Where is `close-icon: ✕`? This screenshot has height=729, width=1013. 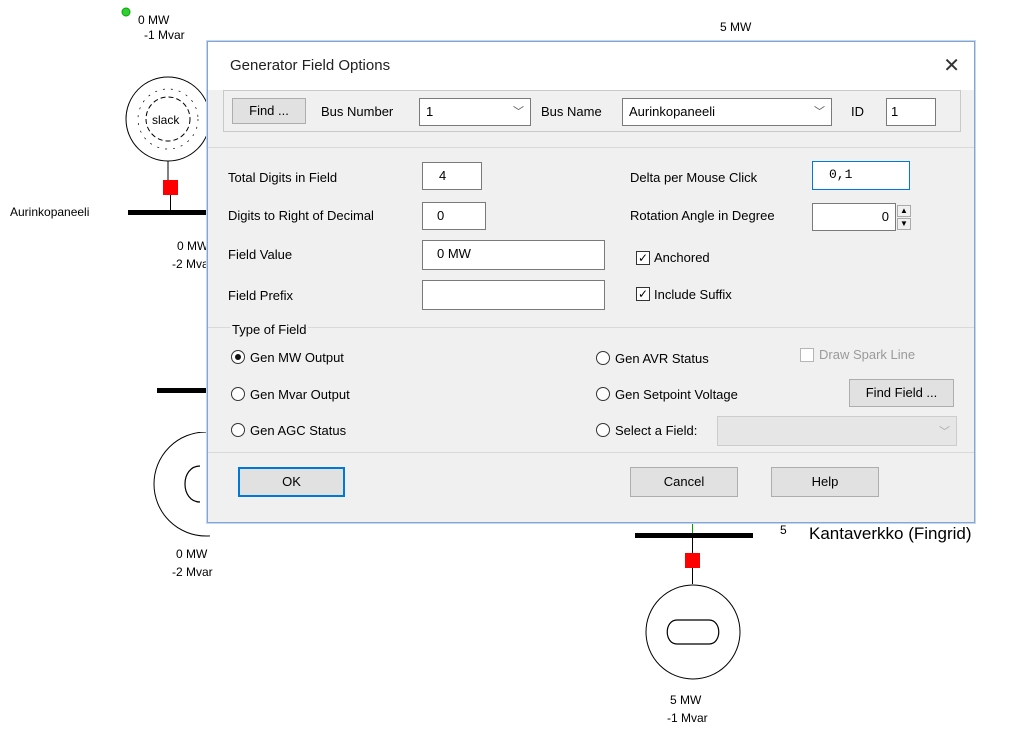 close-icon: ✕ is located at coordinates (951, 65).